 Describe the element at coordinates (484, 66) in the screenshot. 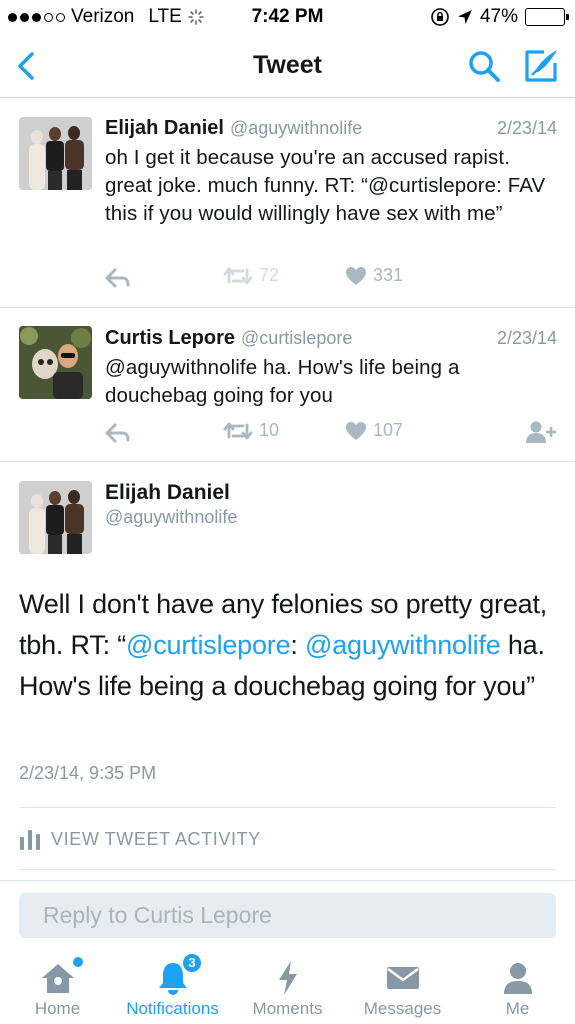

I see `search-icon` at that location.